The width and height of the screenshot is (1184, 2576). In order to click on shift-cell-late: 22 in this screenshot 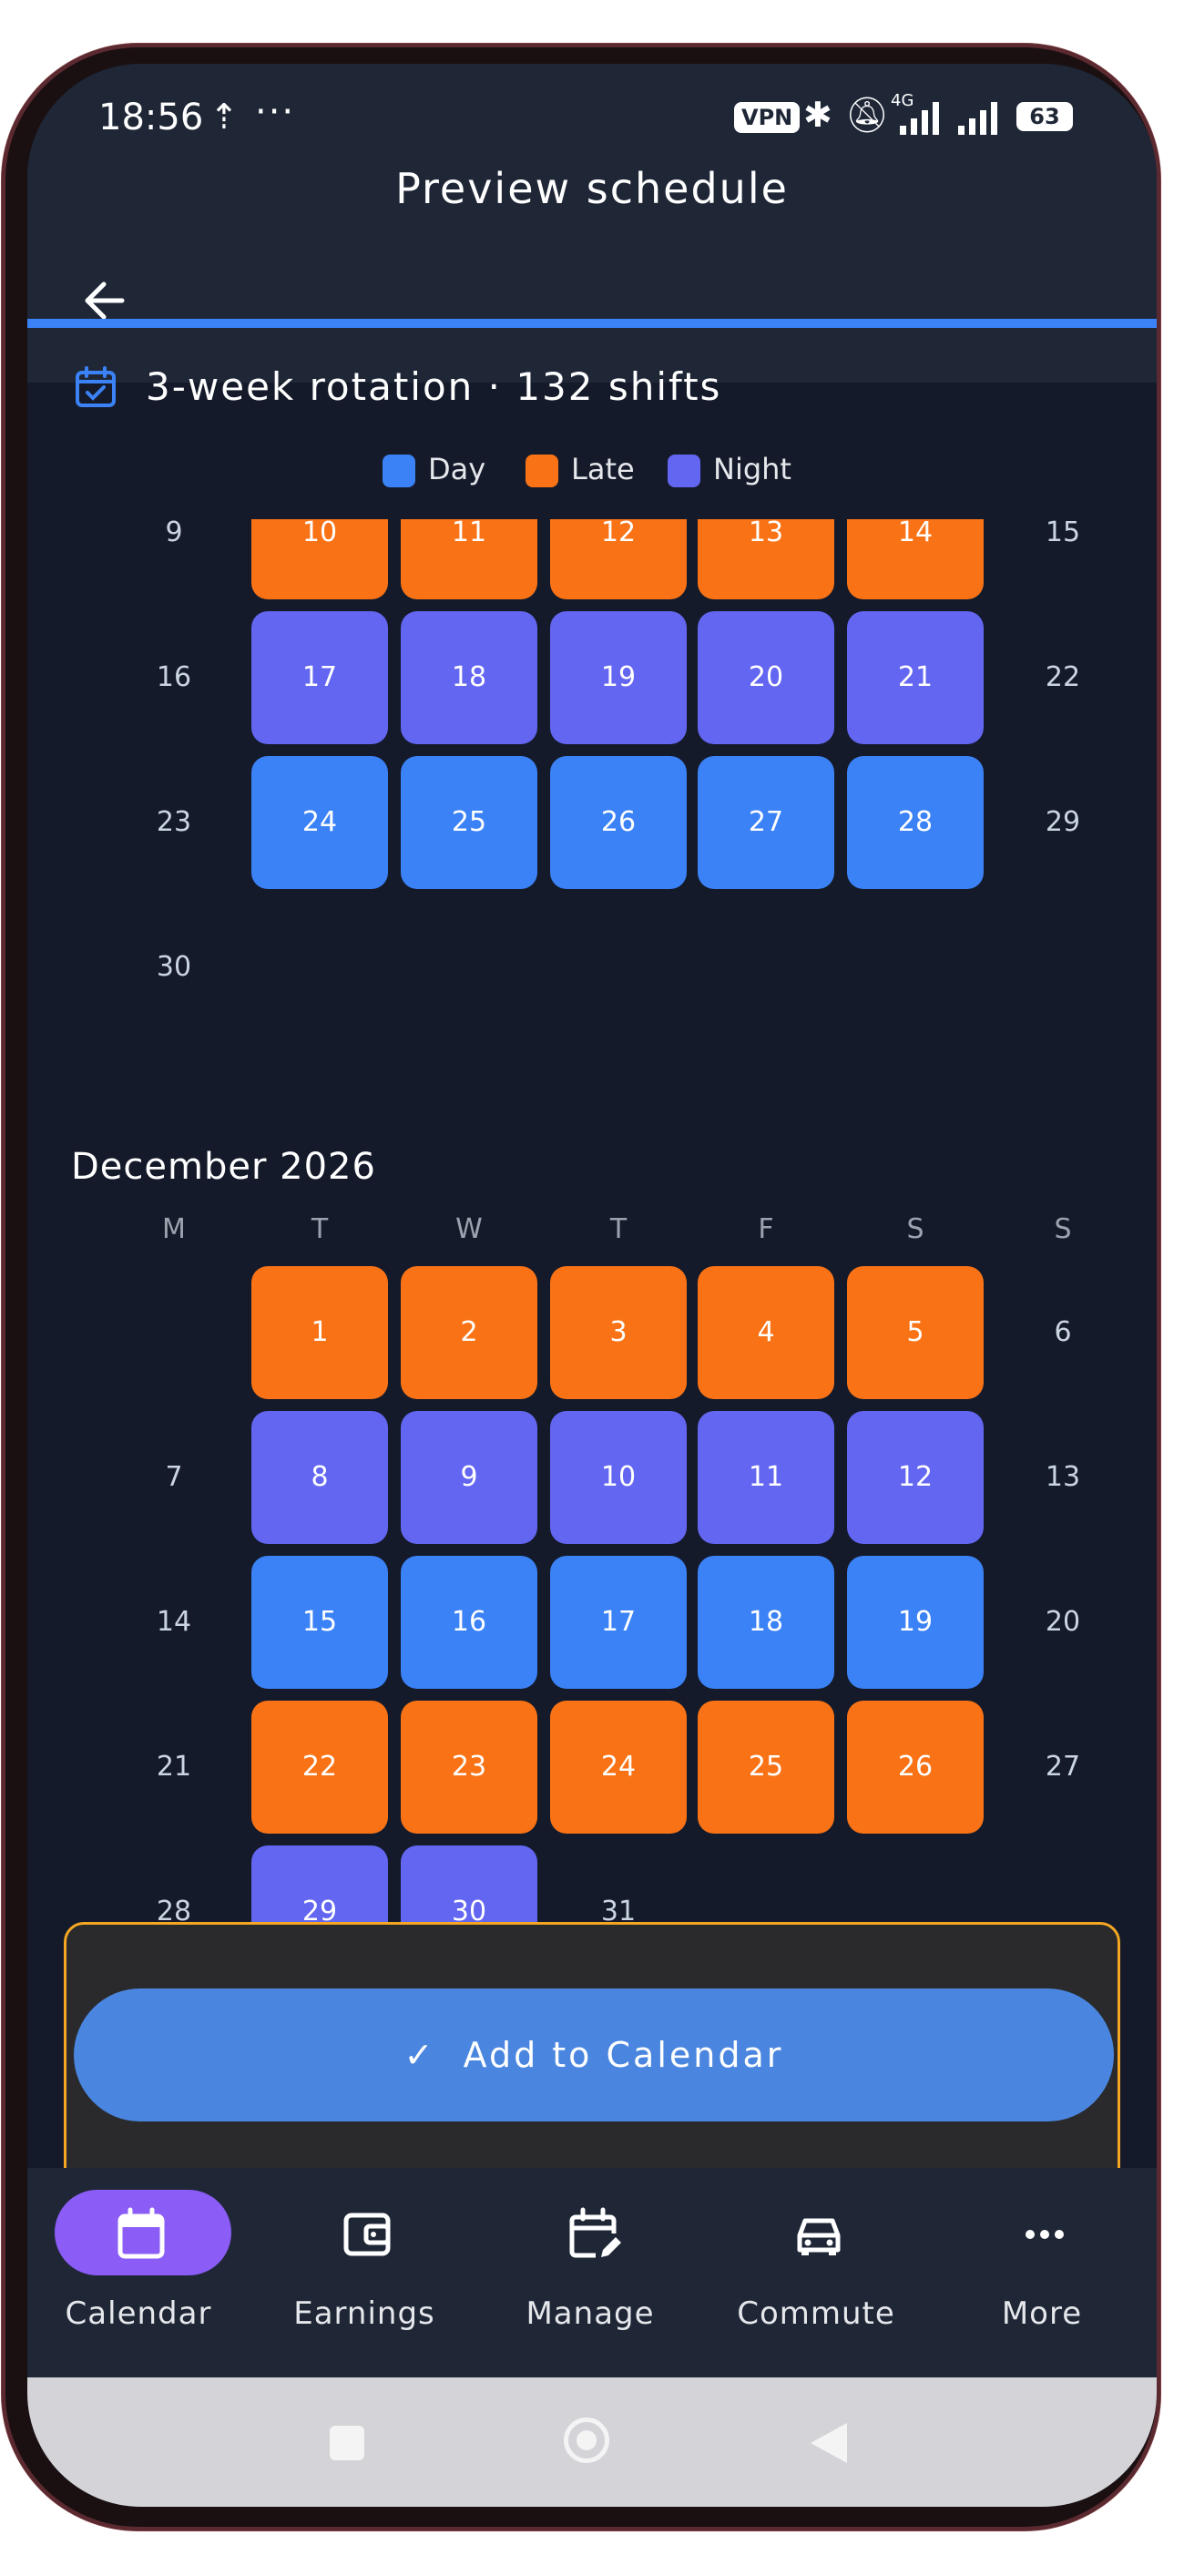, I will do `click(320, 1768)`.